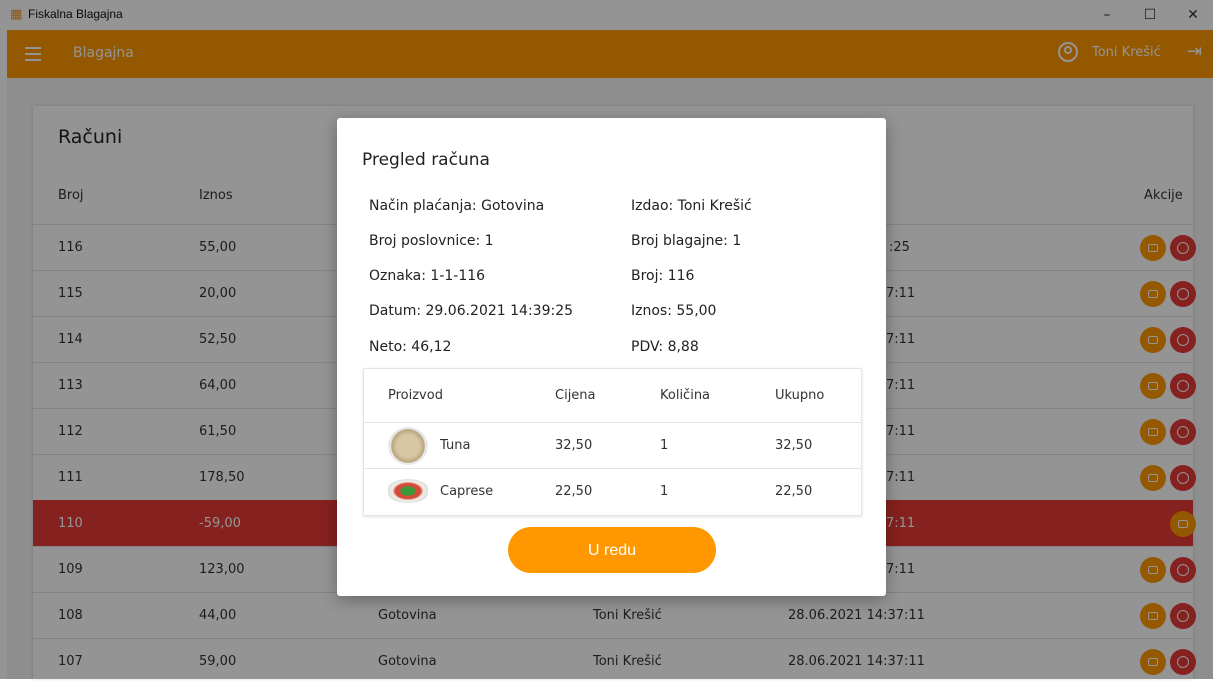  I want to click on net-amount: Neto: 46,12, so click(410, 347).